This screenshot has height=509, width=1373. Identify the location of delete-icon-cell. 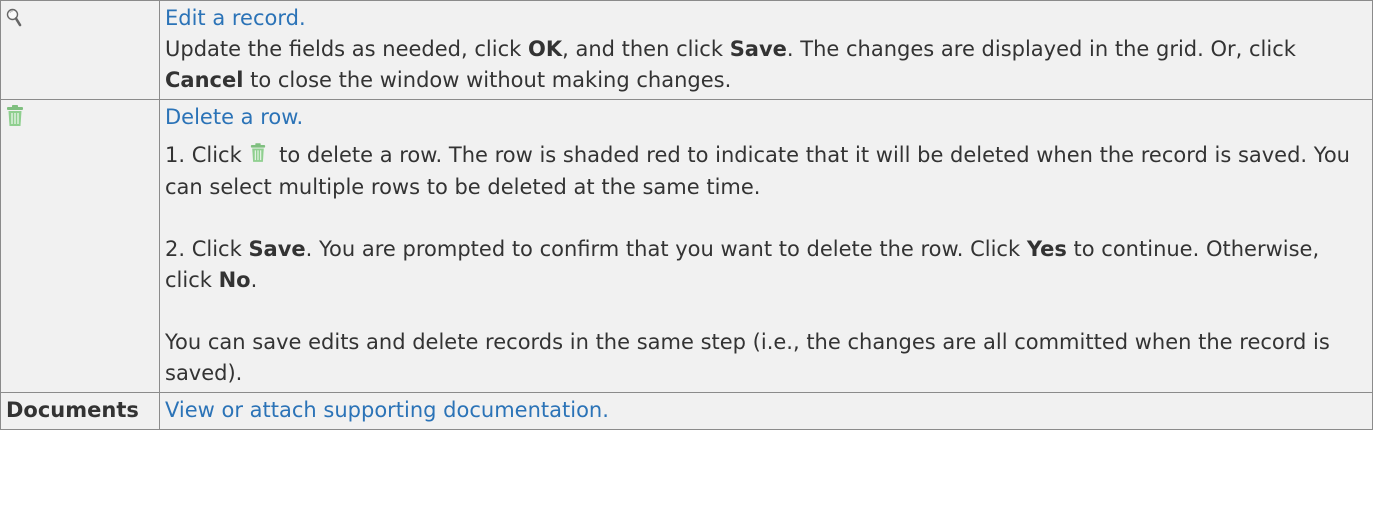
(80, 246).